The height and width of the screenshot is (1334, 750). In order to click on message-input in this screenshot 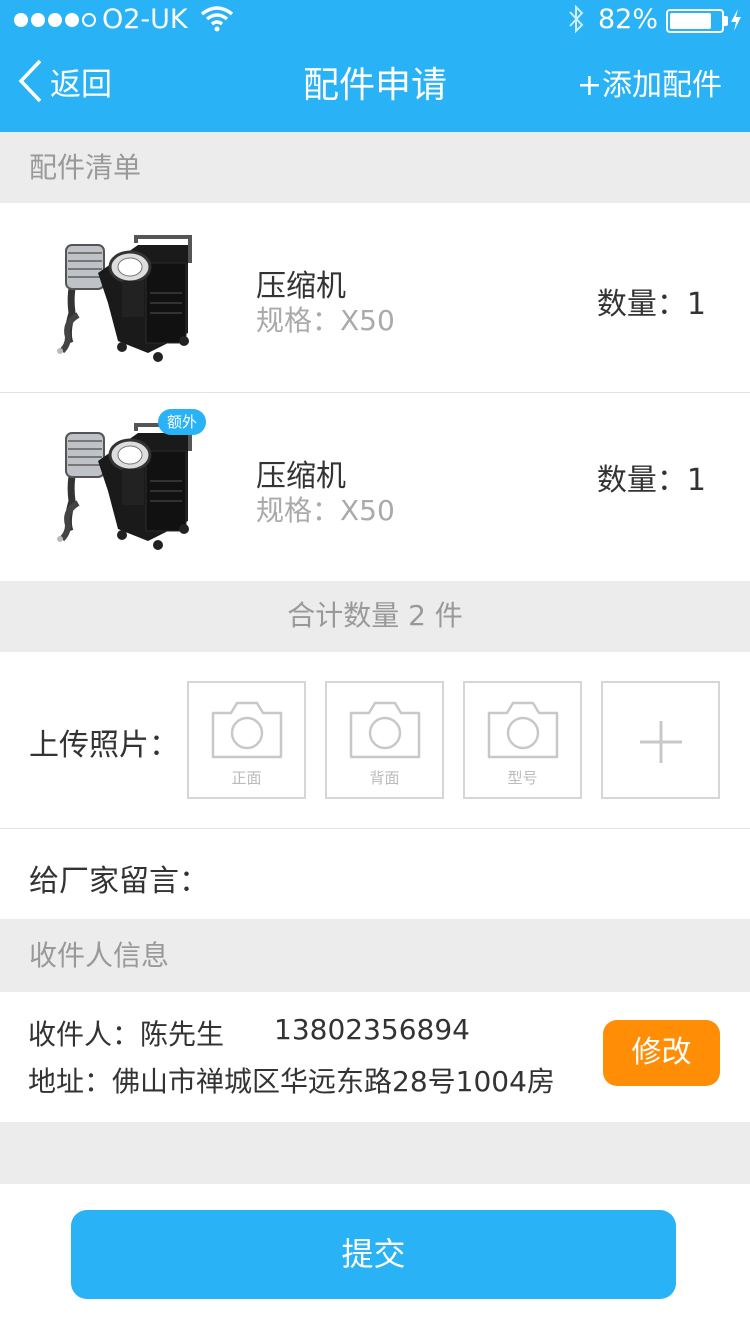, I will do `click(470, 875)`.